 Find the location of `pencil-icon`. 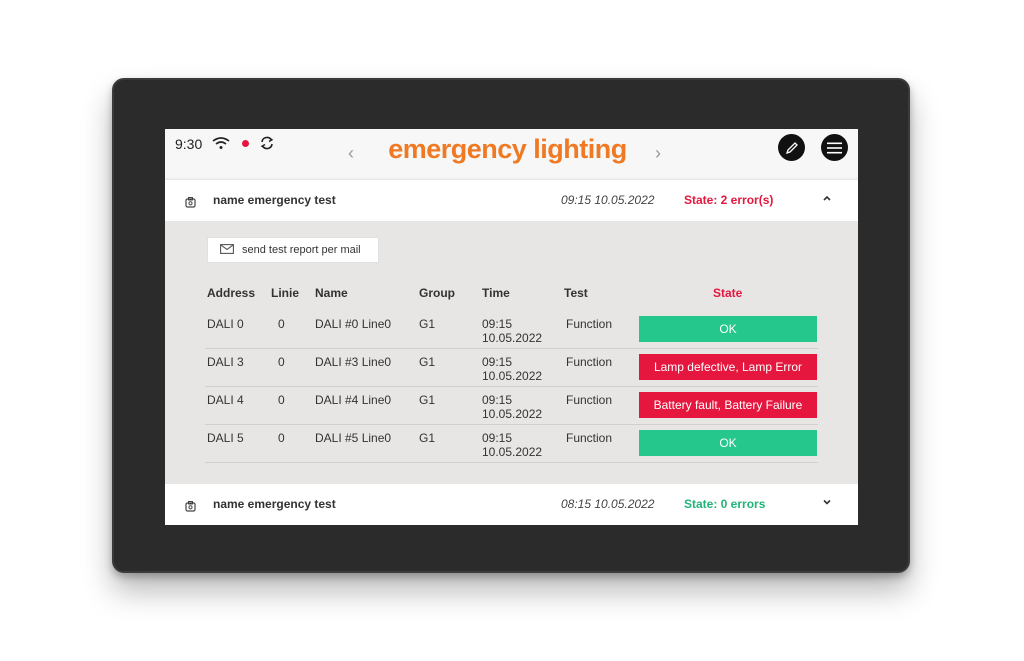

pencil-icon is located at coordinates (791, 147).